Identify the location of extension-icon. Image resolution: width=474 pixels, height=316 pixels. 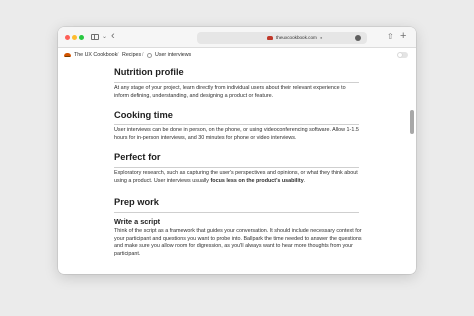
(358, 38).